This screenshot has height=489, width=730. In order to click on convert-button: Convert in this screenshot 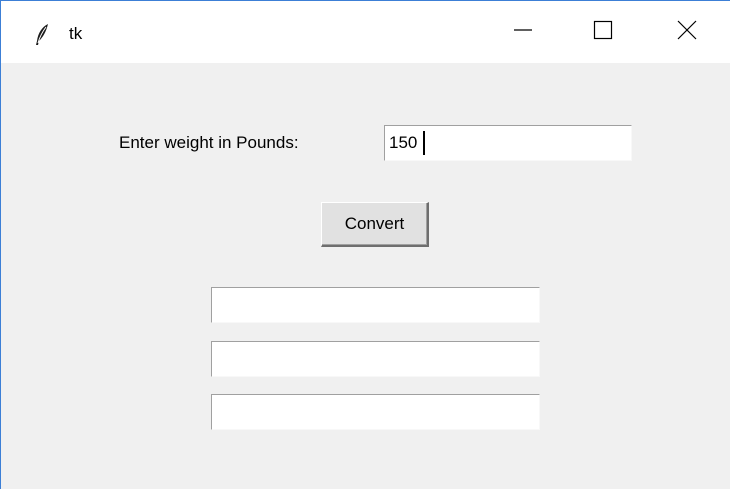, I will do `click(375, 224)`.